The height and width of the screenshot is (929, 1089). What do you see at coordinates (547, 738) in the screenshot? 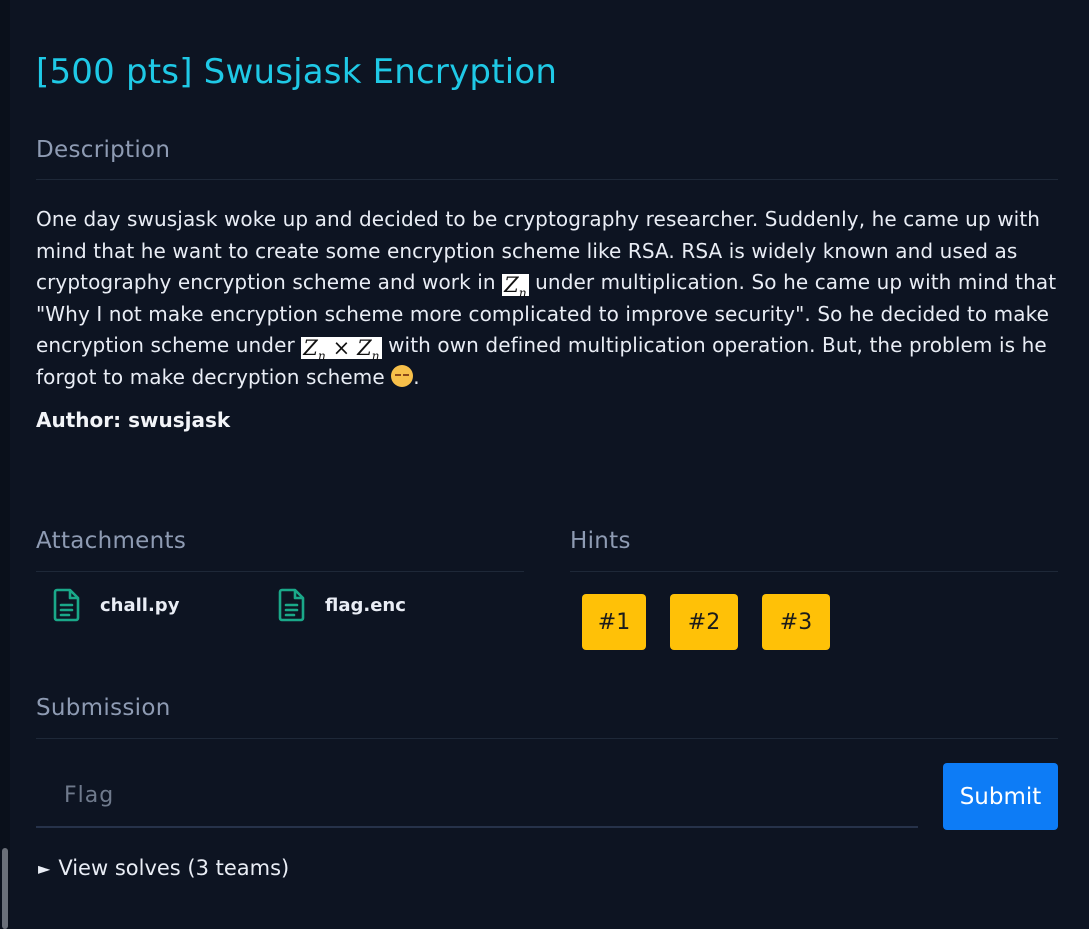
I see `submission-divider` at bounding box center [547, 738].